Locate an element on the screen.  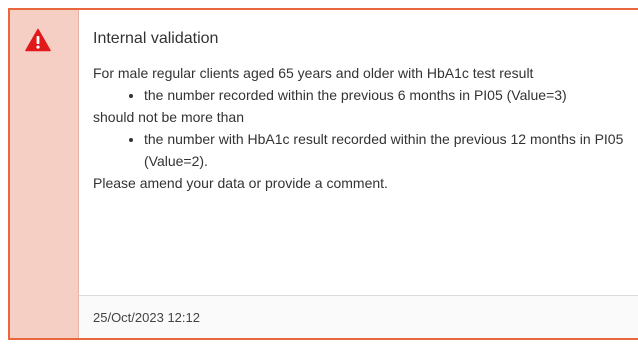
message-title: Internal validation is located at coordinates (156, 38).